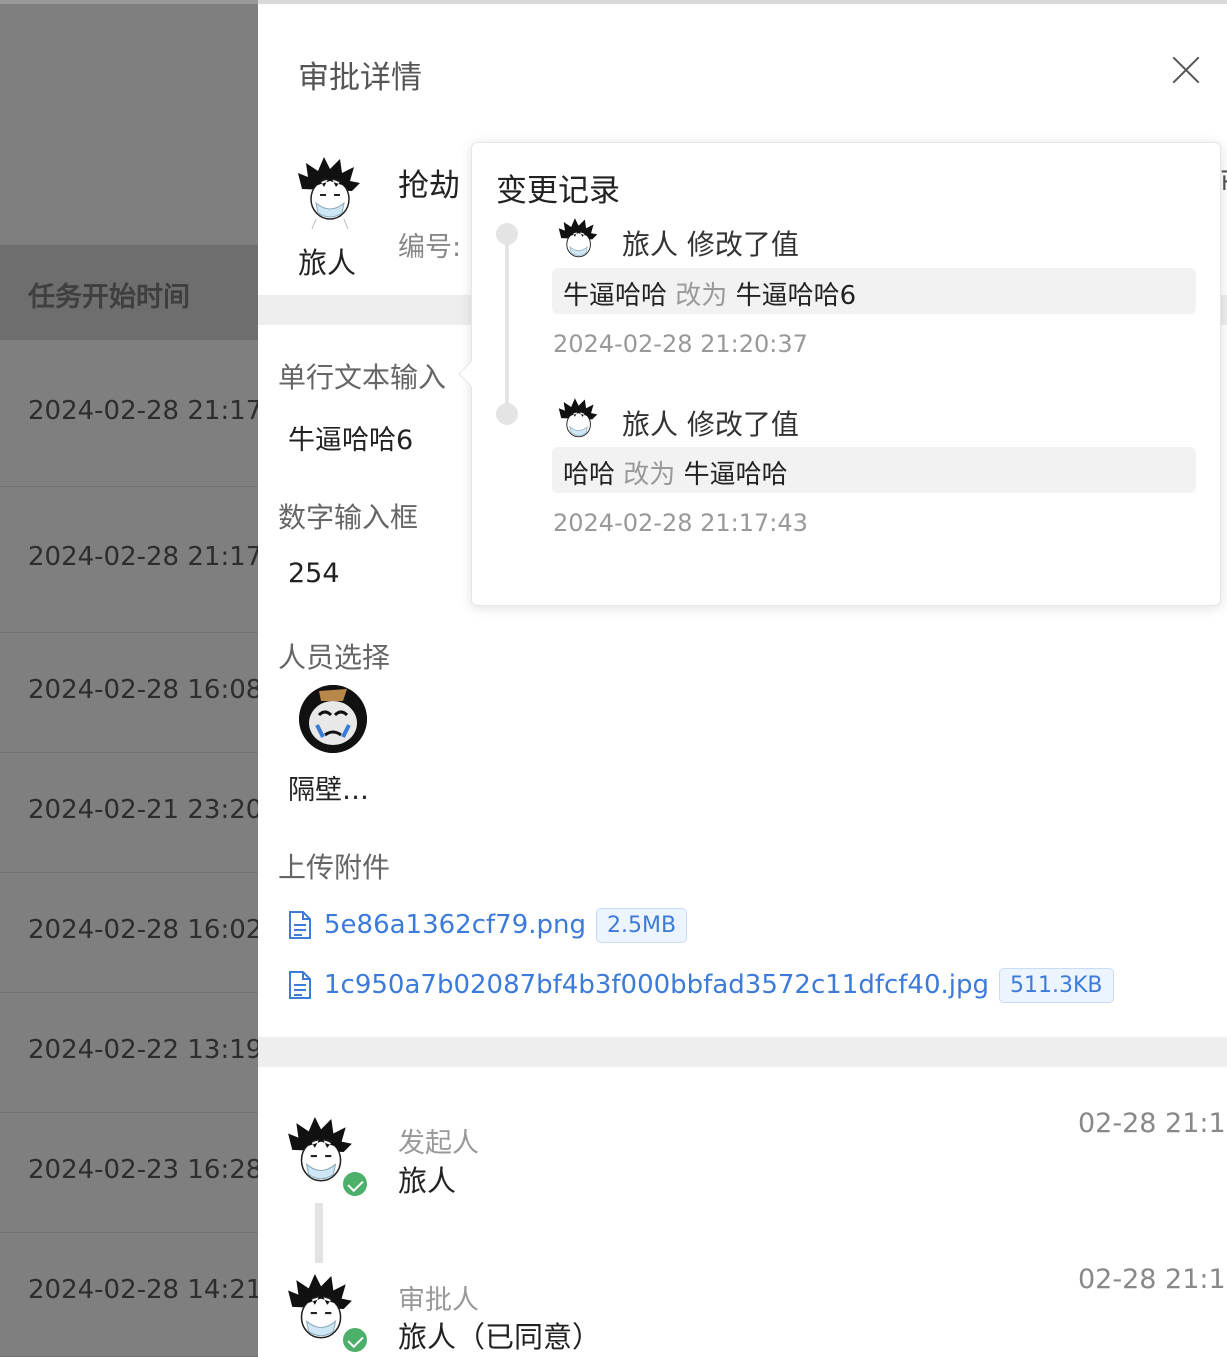 The width and height of the screenshot is (1227, 1357). Describe the element at coordinates (874, 470) in the screenshot. I see `record-change: 哈哈 改为 牛逼哈哈` at that location.